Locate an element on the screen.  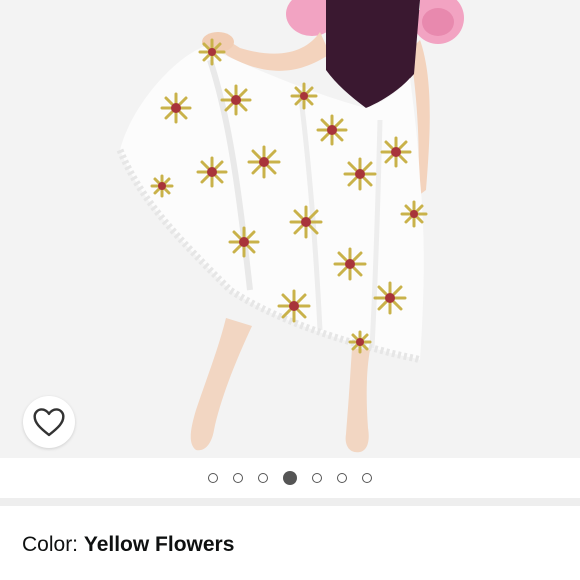
color-selection-label: Color: Yellow Flowers is located at coordinates (128, 545).